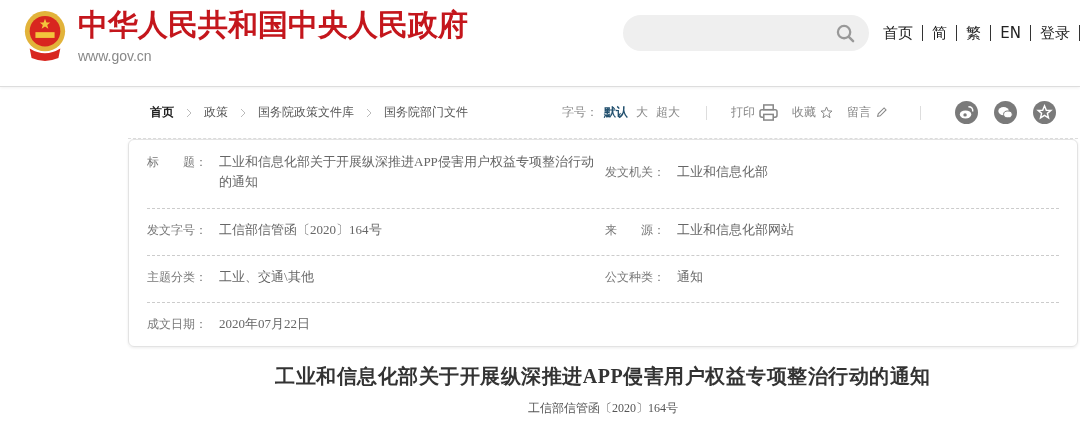  What do you see at coordinates (974, 33) in the screenshot?
I see `nav-link: 繁` at bounding box center [974, 33].